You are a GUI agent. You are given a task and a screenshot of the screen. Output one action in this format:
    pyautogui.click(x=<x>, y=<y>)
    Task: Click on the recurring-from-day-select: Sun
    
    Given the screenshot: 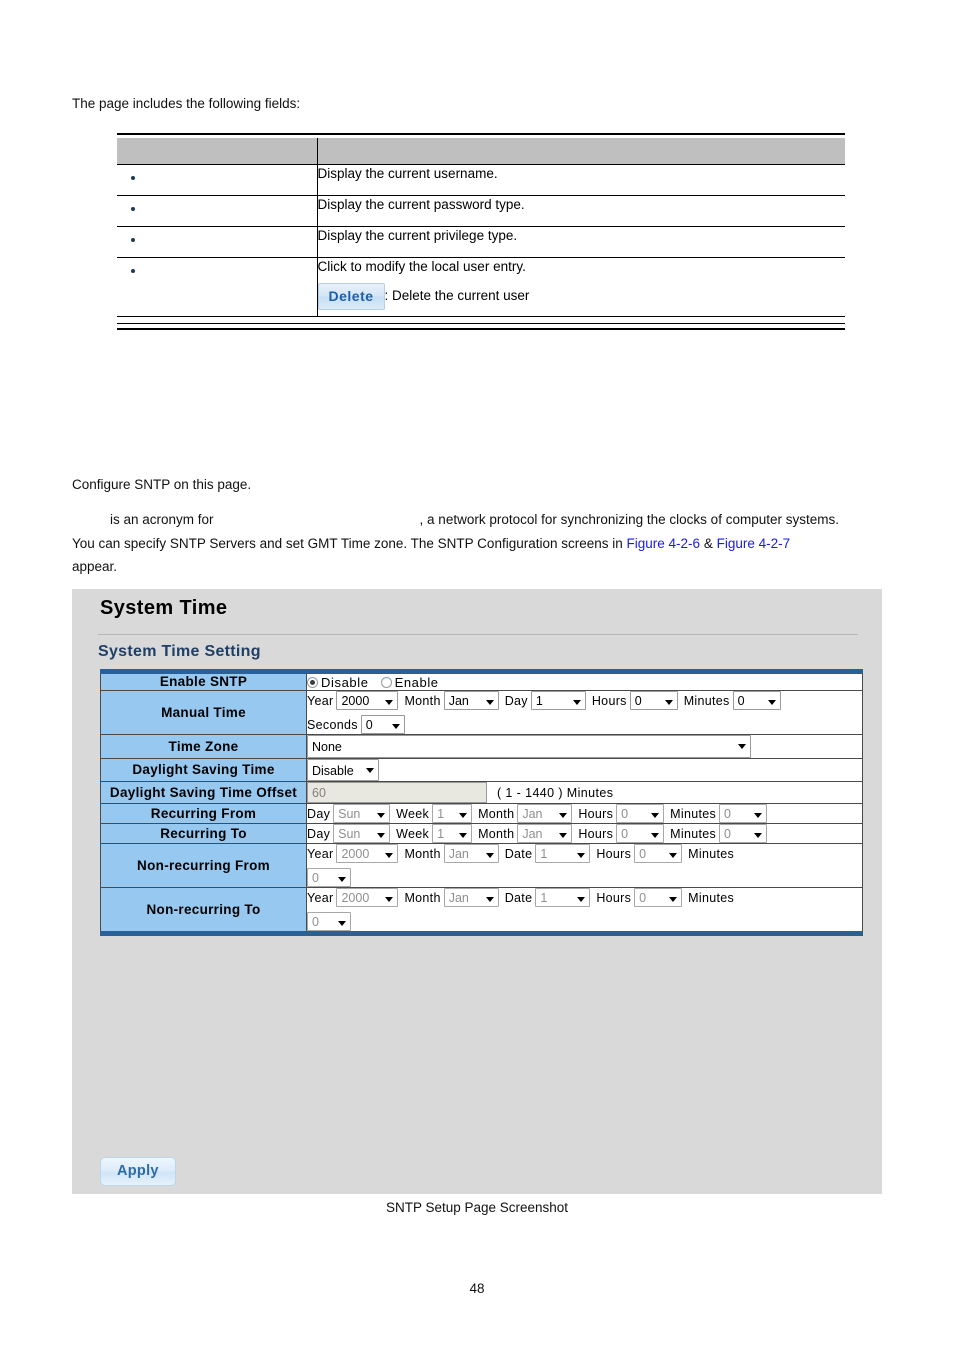 What is the action you would take?
    pyautogui.click(x=362, y=813)
    